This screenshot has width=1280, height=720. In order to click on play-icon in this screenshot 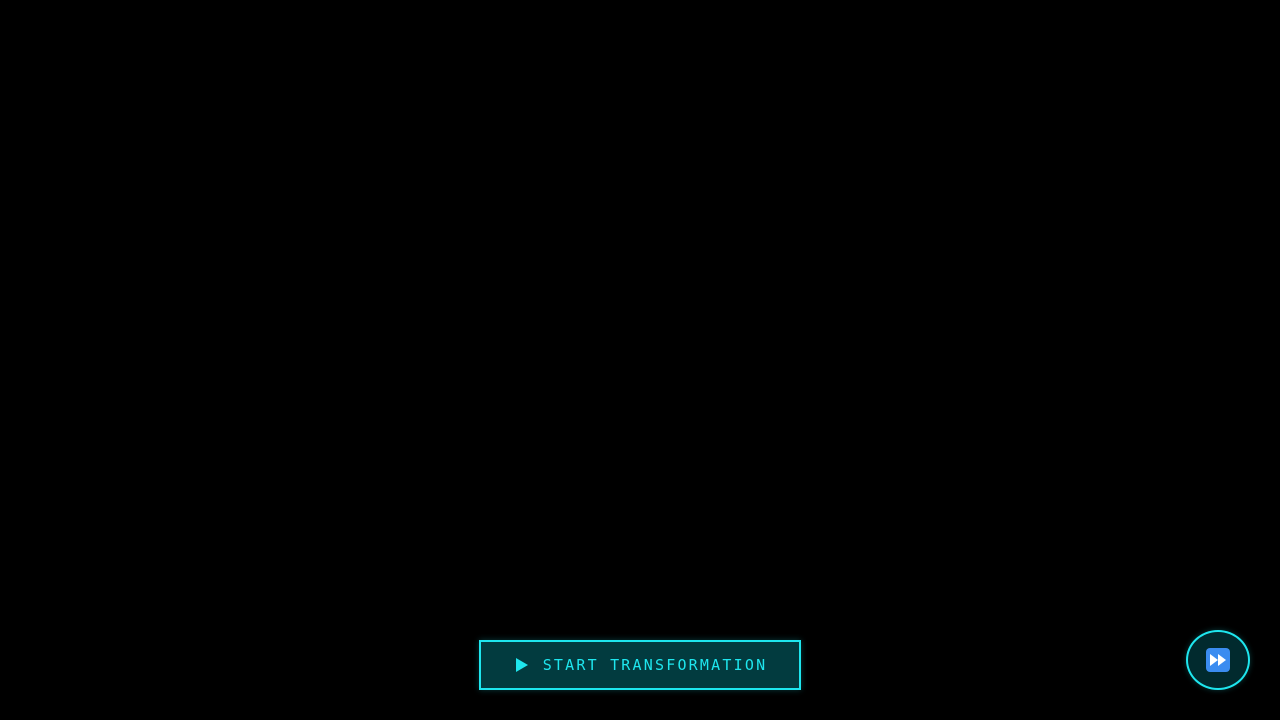, I will do `click(522, 665)`.